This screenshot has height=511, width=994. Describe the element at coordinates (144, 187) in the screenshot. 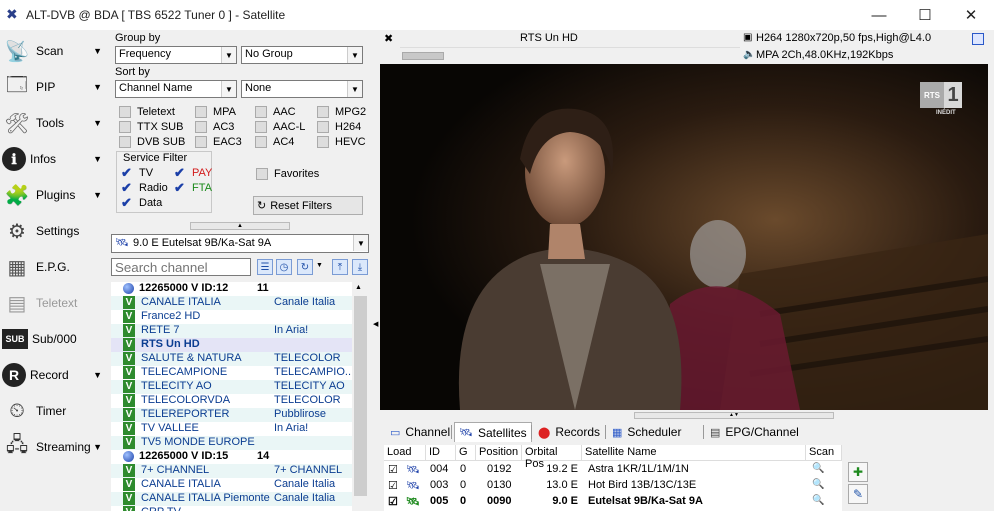

I see `radio-checkbox: ✔ Radio` at that location.